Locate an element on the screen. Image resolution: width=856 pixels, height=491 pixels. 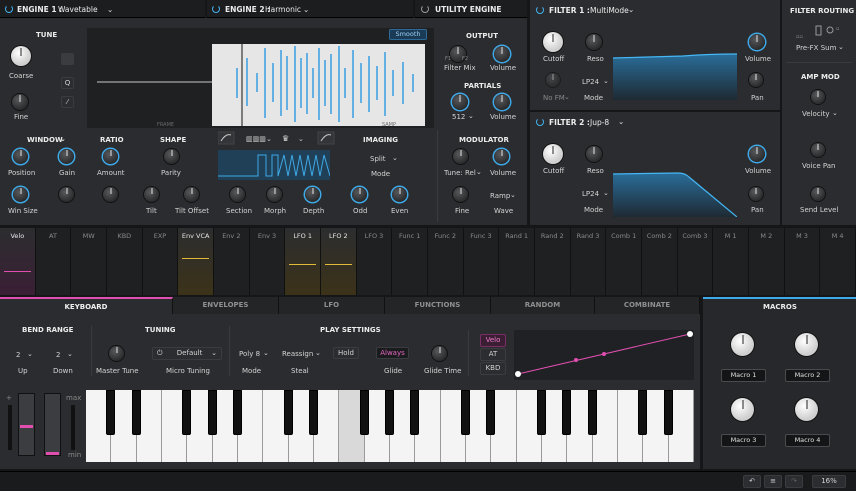
output-volume-knob is located at coordinates (502, 54).